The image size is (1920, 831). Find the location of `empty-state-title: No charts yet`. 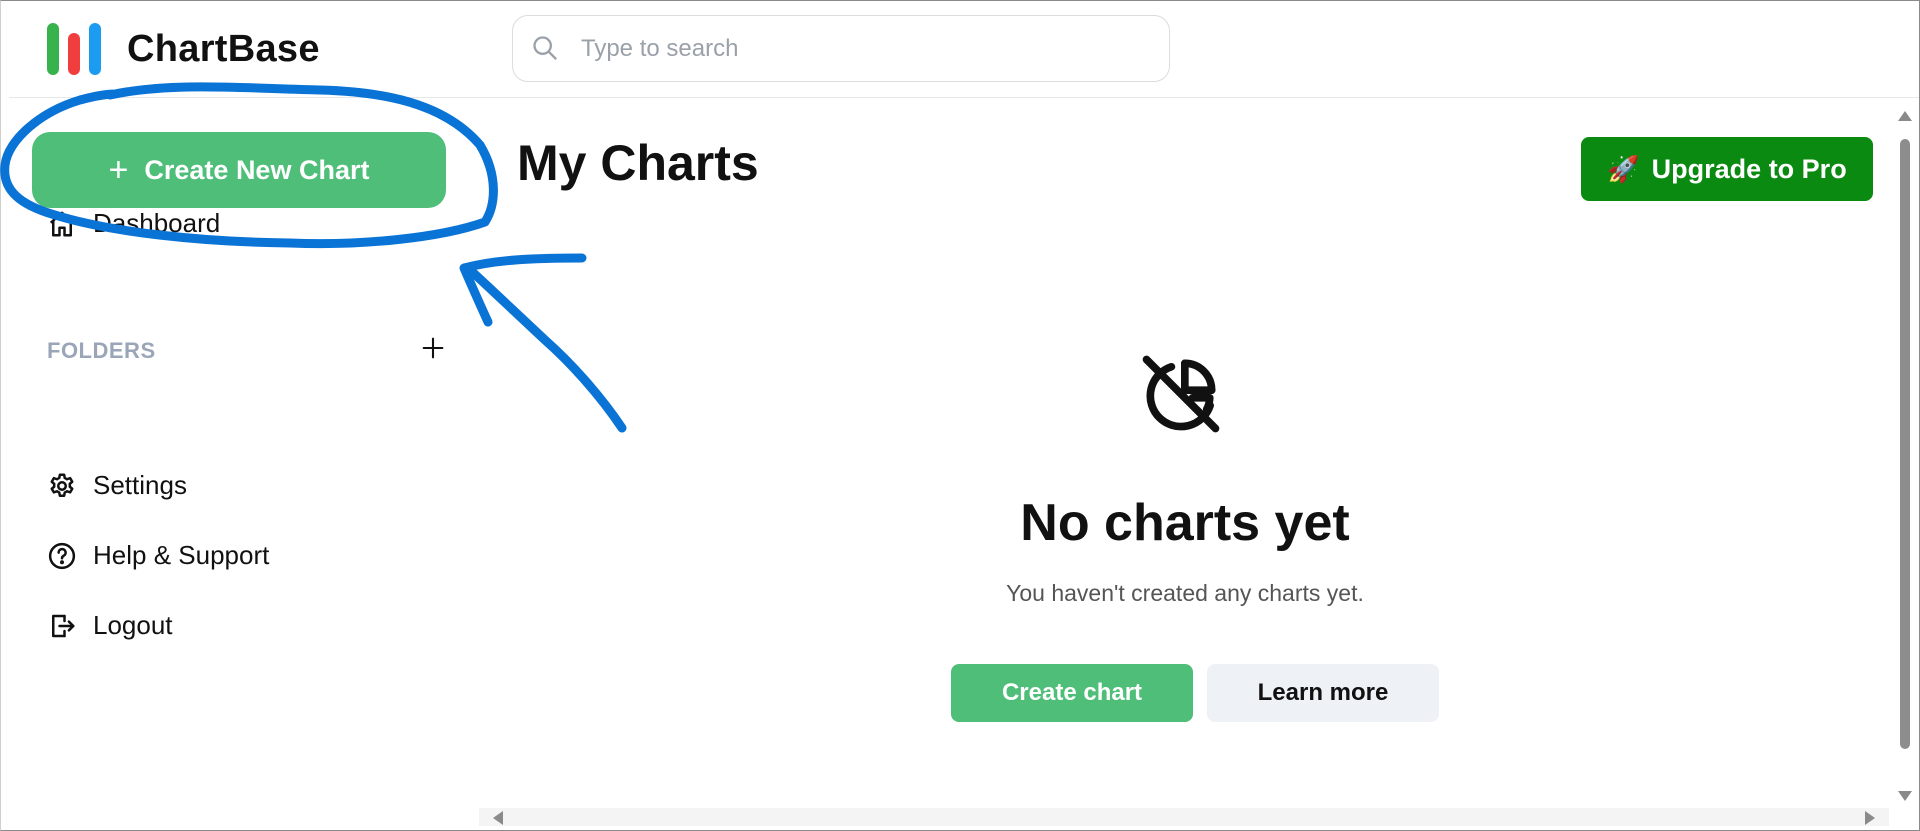

empty-state-title: No charts yet is located at coordinates (1185, 523).